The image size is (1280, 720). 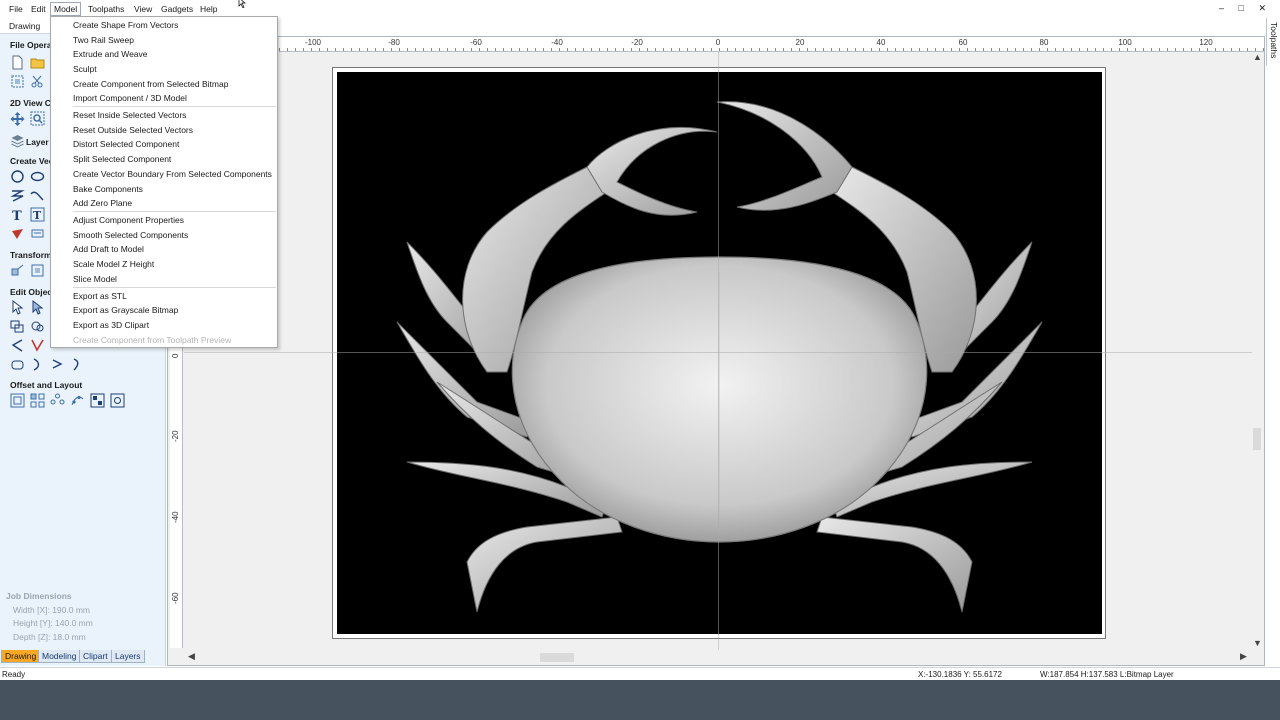 What do you see at coordinates (95, 656) in the screenshot?
I see `tab-clipart: Clipart` at bounding box center [95, 656].